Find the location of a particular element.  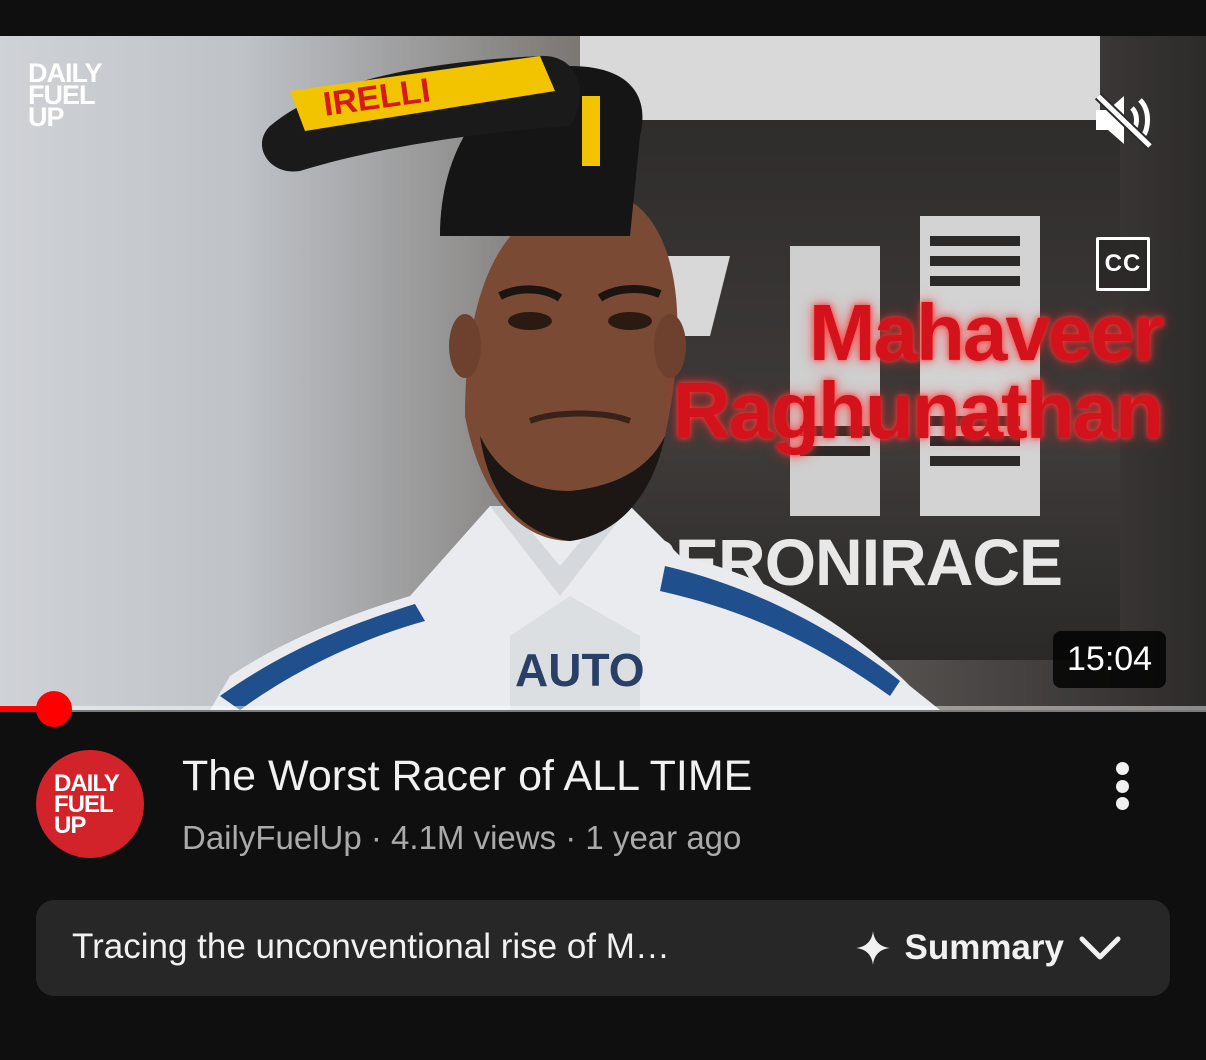

summary-label: Summary is located at coordinates (984, 947).